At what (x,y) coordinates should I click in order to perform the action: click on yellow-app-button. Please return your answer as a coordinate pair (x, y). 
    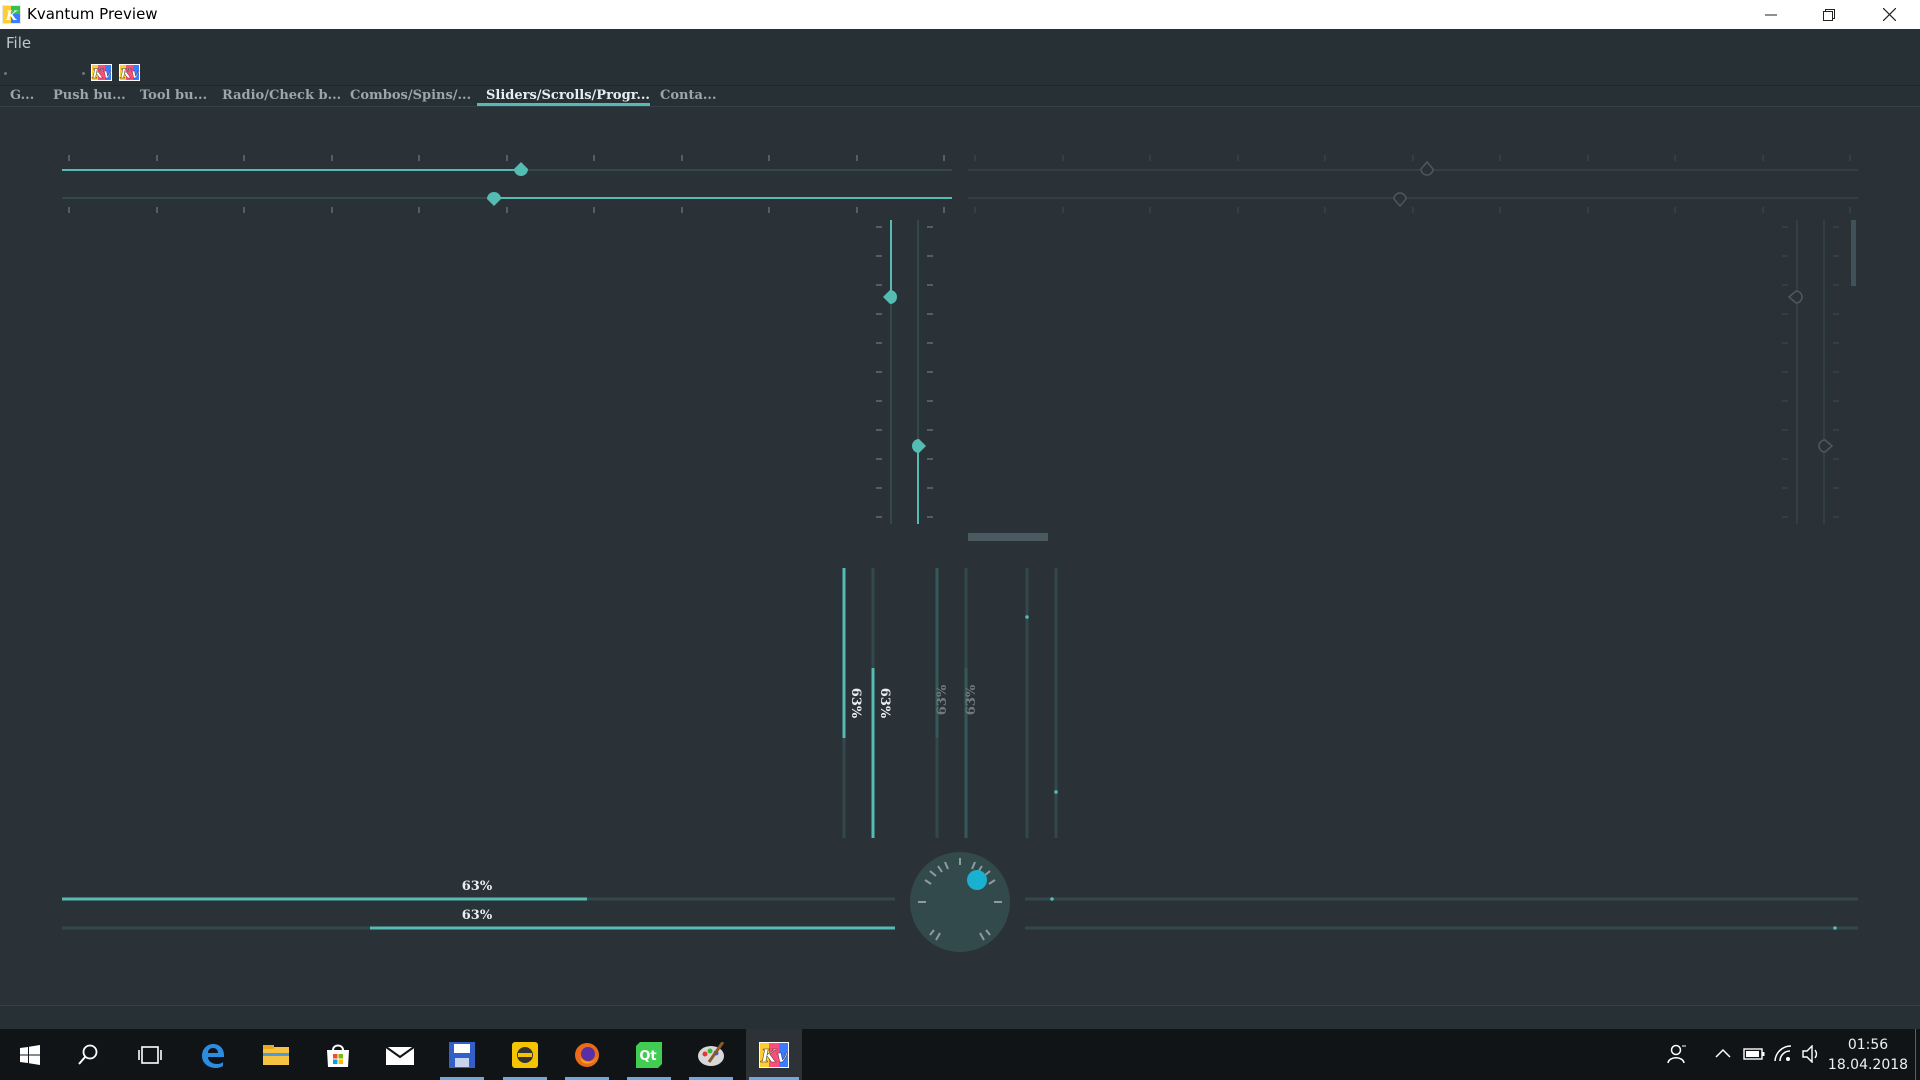
    Looking at the image, I should click on (525, 1054).